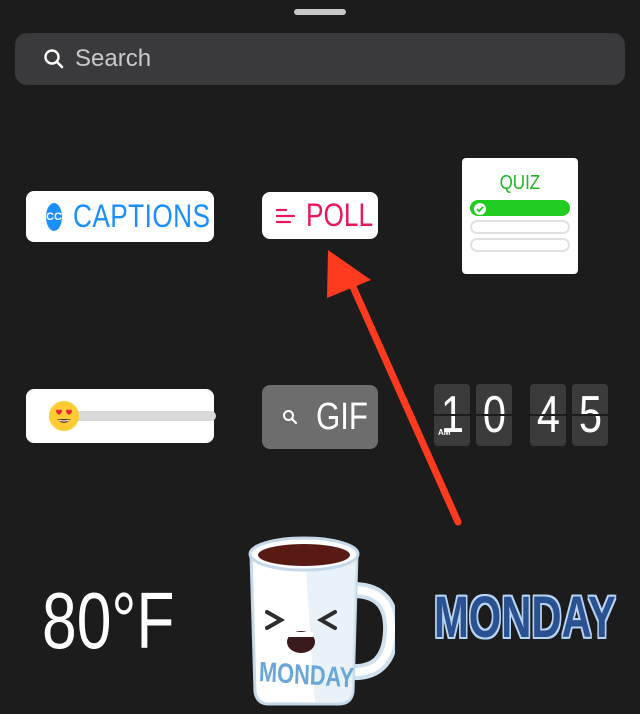 This screenshot has width=640, height=714. What do you see at coordinates (54, 216) in the screenshot?
I see `cc-icon: CC` at bounding box center [54, 216].